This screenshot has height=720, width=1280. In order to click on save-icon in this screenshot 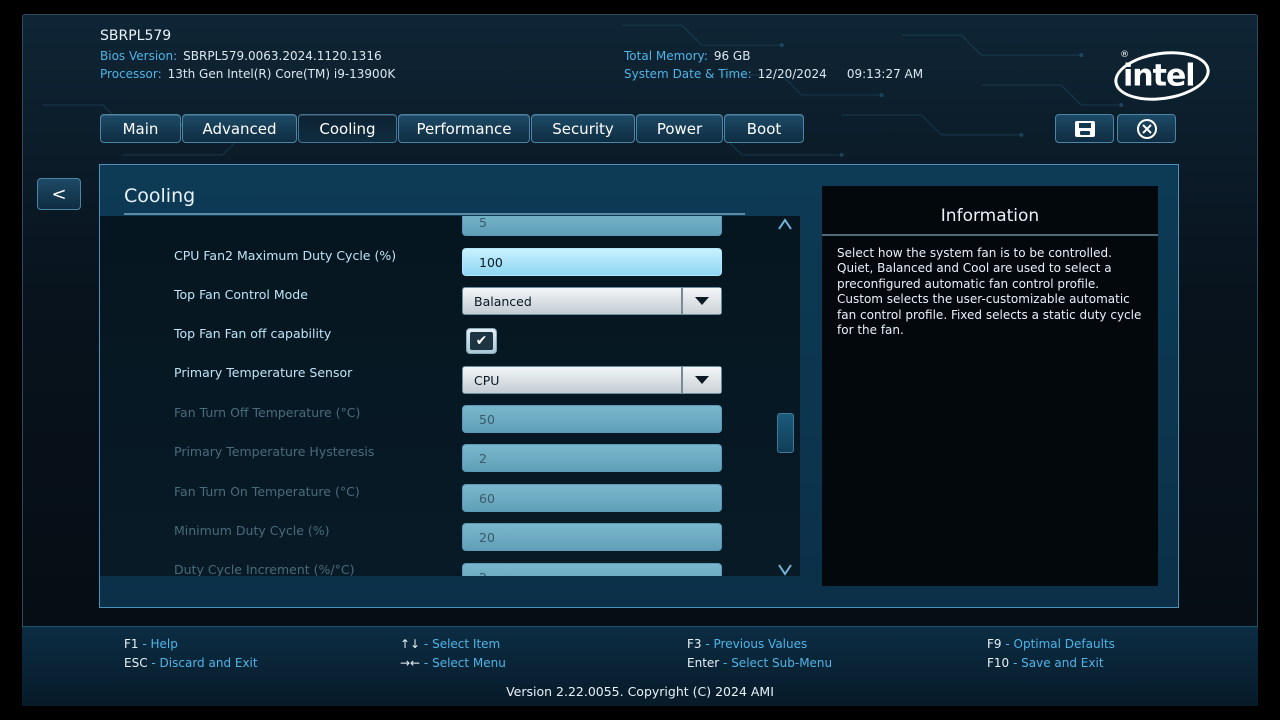, I will do `click(1084, 128)`.